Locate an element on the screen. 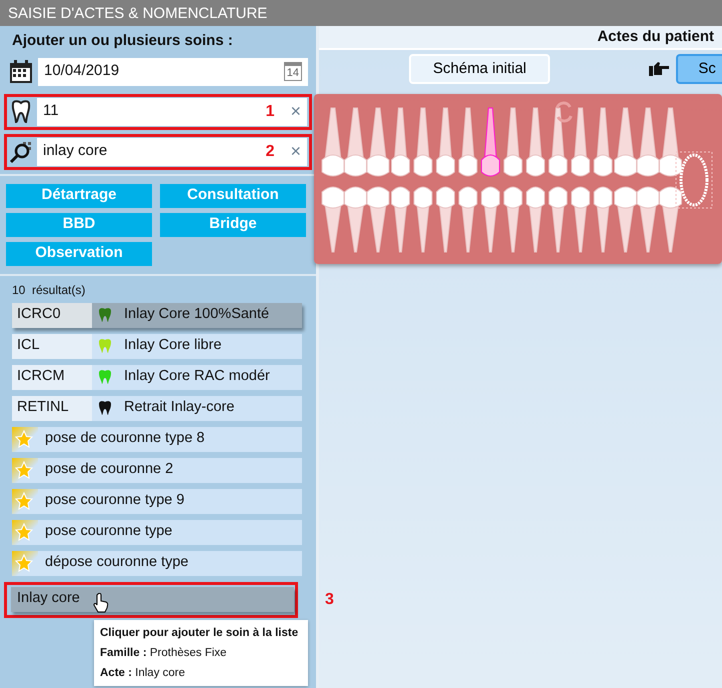 The image size is (722, 688). result-row: ICRC0 Inlay Core 100%Santé is located at coordinates (157, 315).